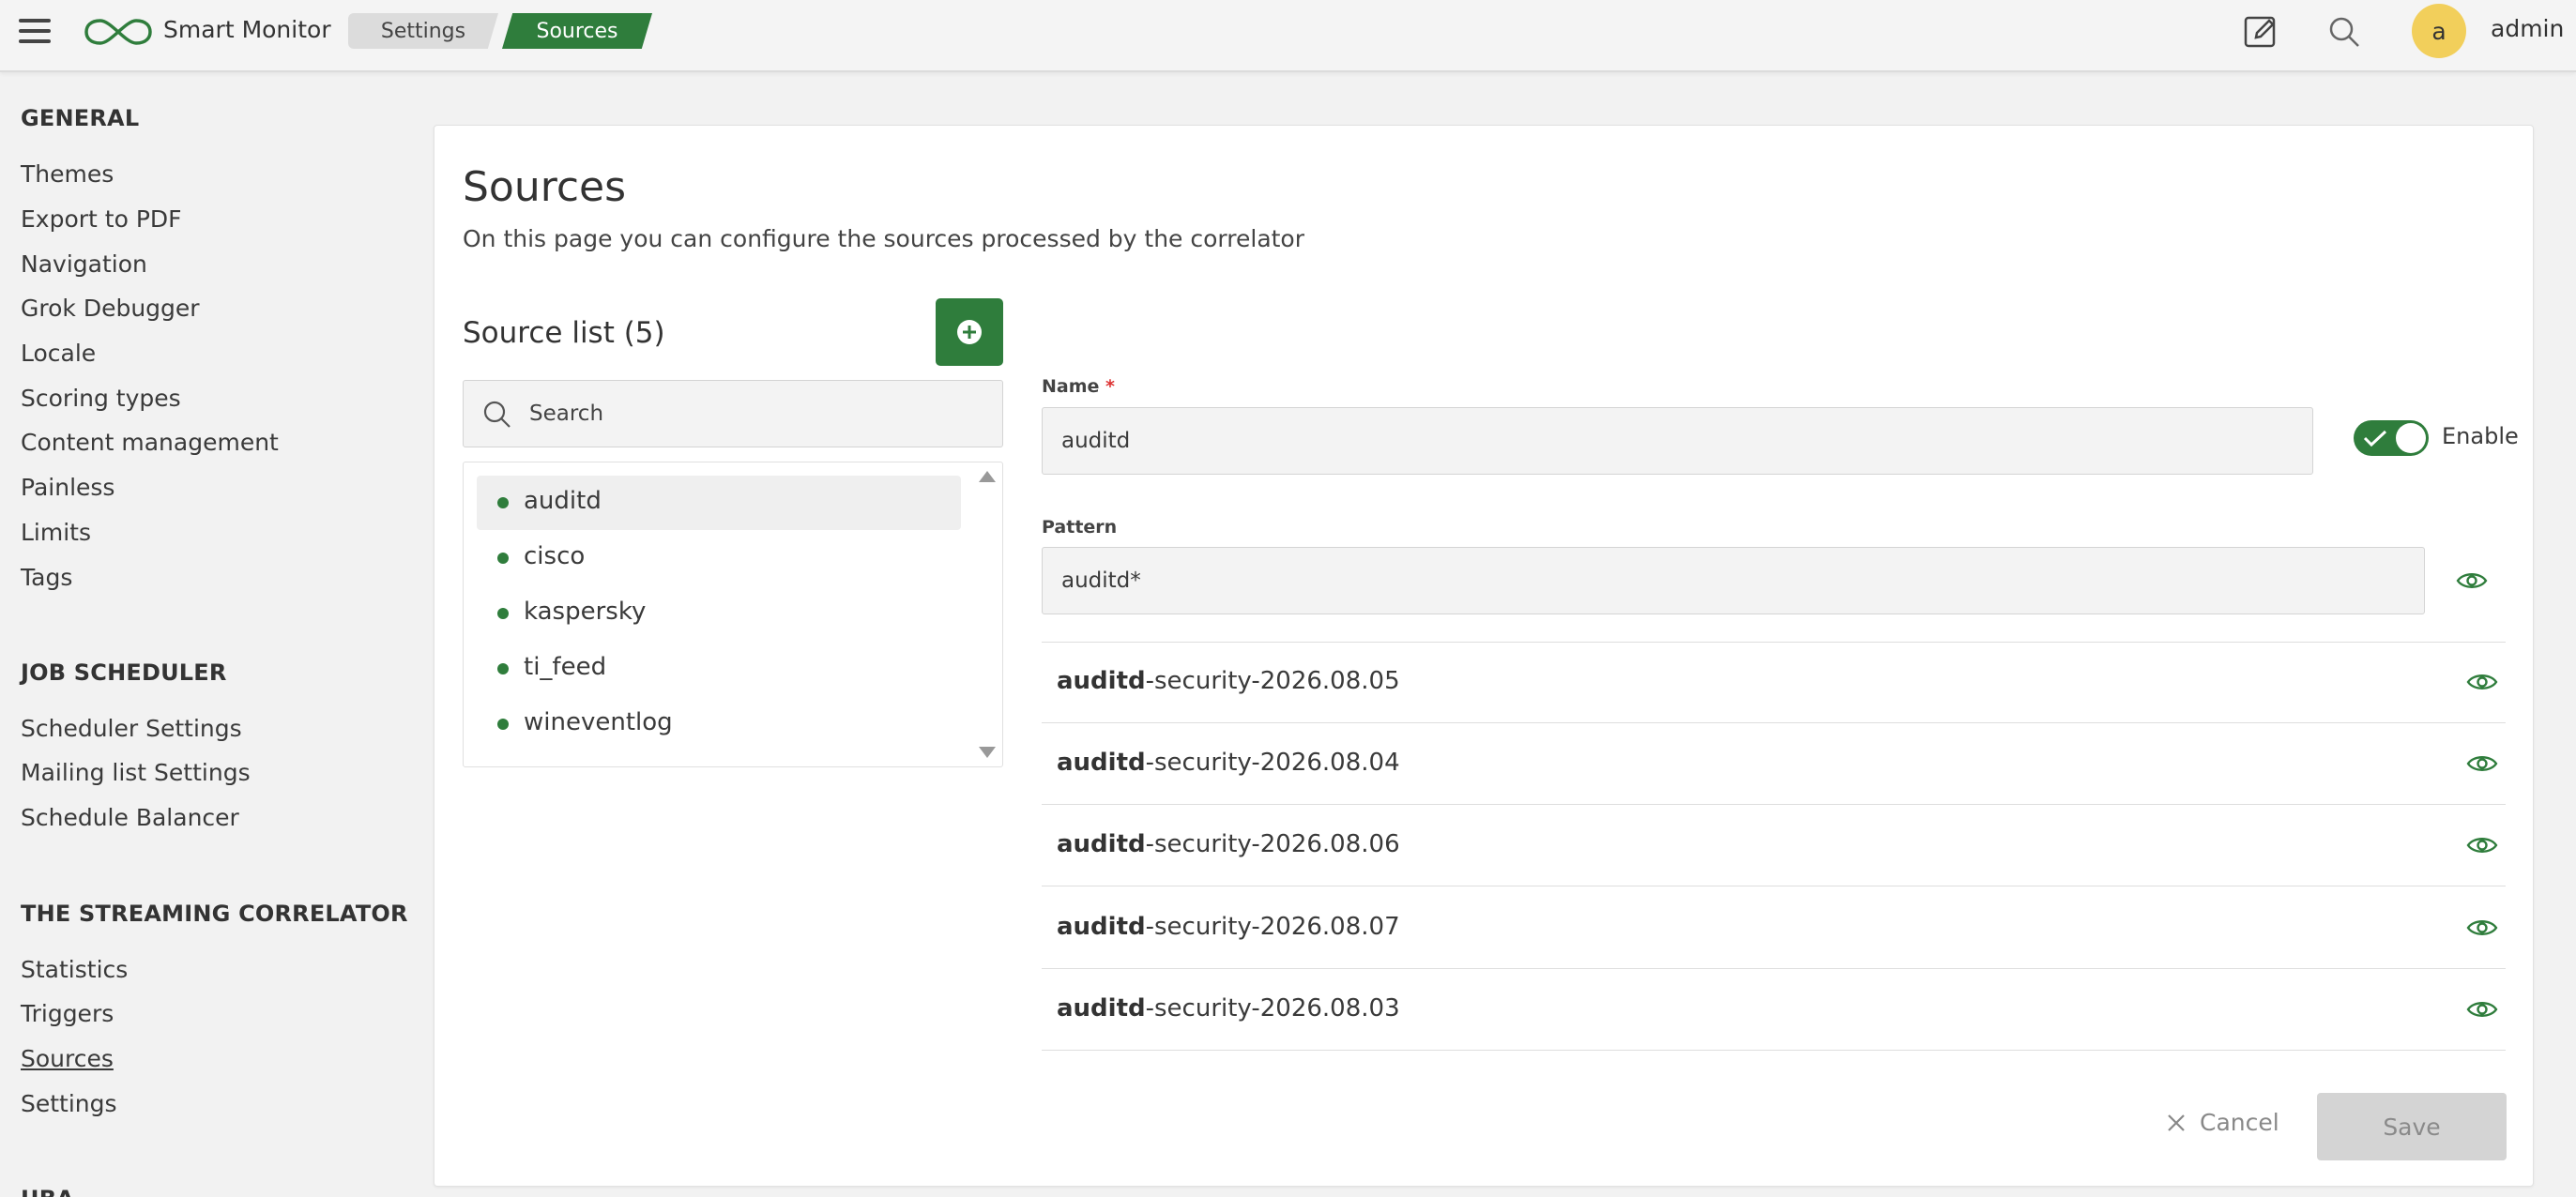 The height and width of the screenshot is (1197, 2576). Describe the element at coordinates (35, 32) in the screenshot. I see `menu-icon` at that location.